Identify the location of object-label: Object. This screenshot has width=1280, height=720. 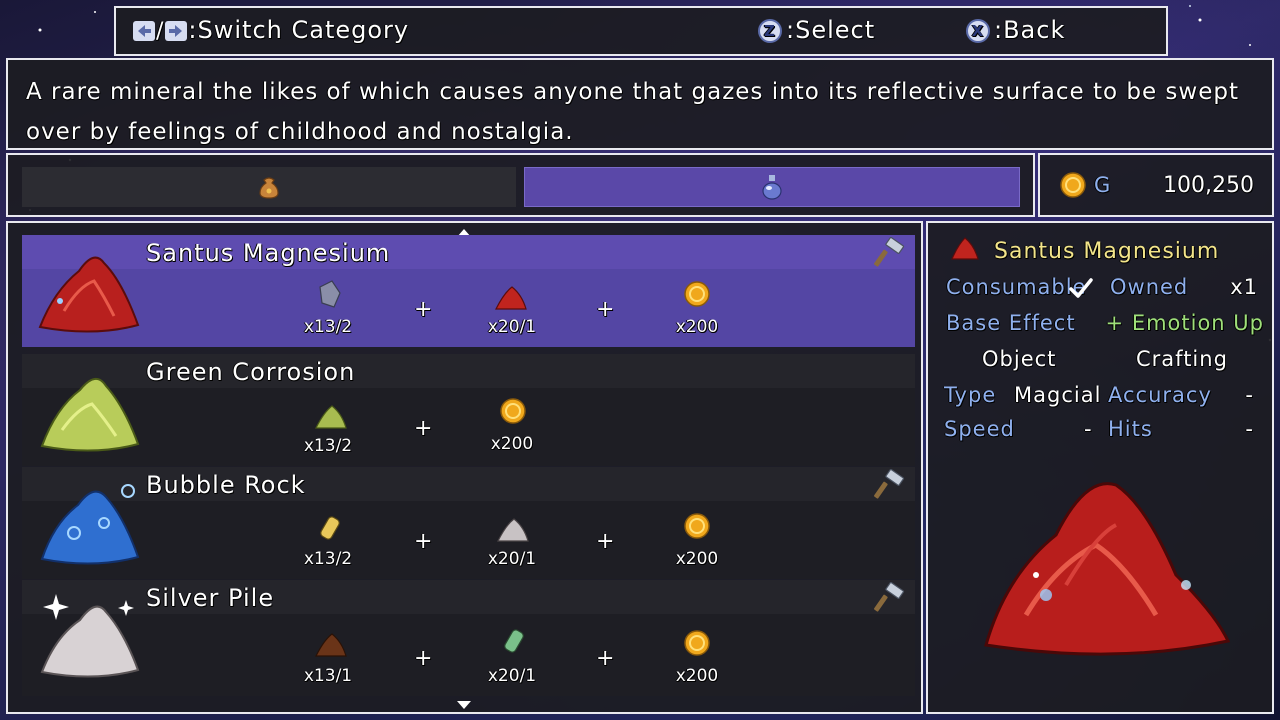
(1019, 359).